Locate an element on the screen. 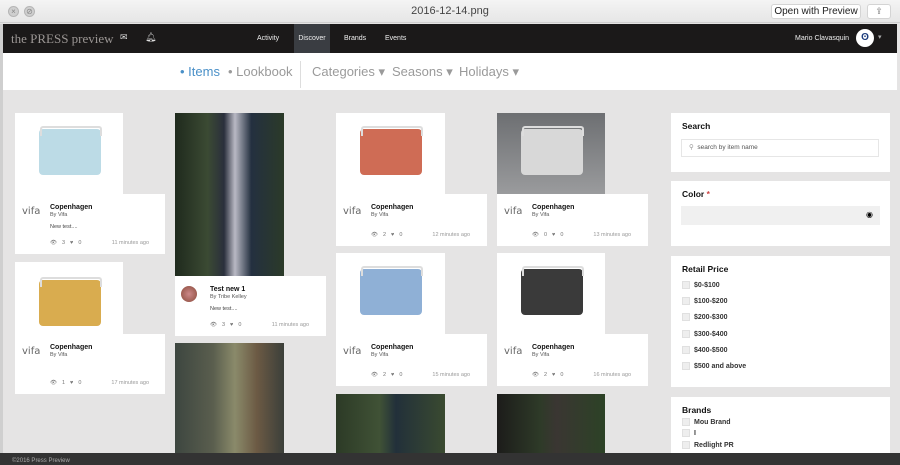 This screenshot has width=900, height=465. footer: ©2016 Press Preview is located at coordinates (450, 459).